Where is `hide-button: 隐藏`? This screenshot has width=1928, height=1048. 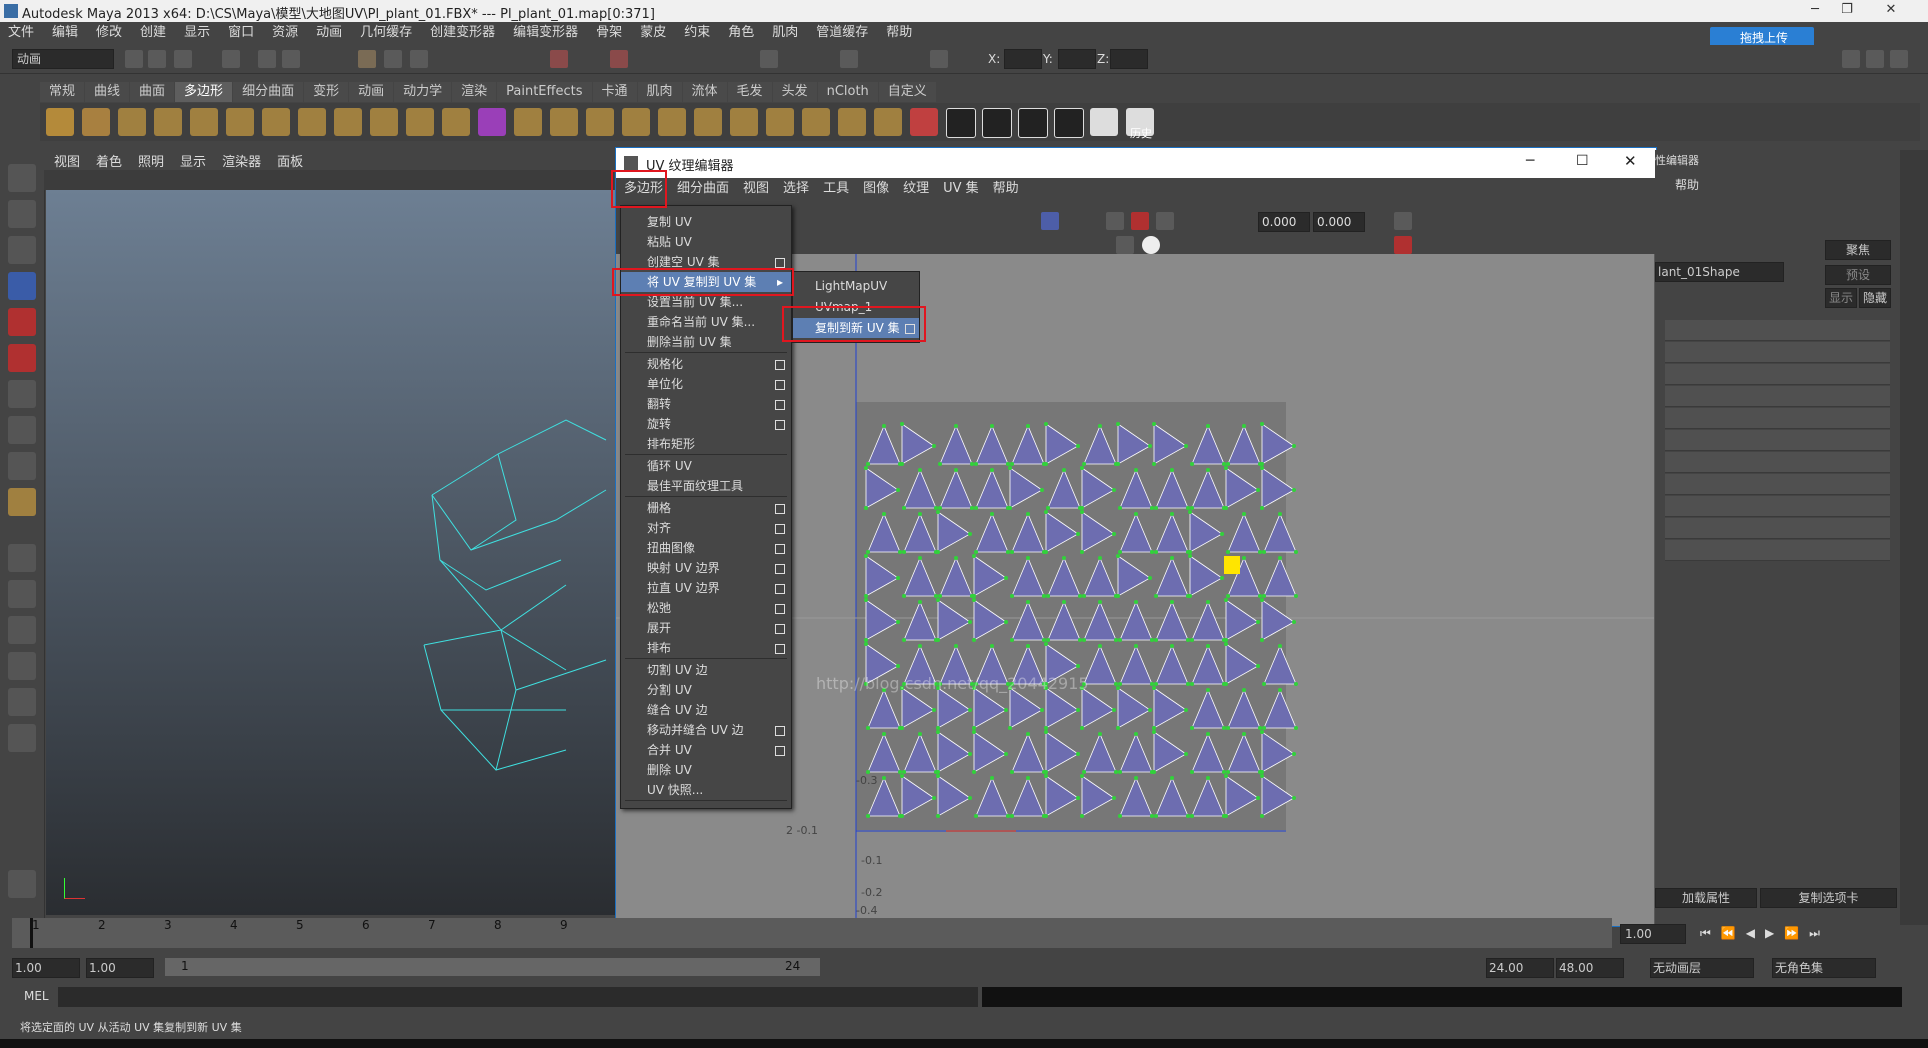
hide-button: 隐藏 is located at coordinates (1875, 298).